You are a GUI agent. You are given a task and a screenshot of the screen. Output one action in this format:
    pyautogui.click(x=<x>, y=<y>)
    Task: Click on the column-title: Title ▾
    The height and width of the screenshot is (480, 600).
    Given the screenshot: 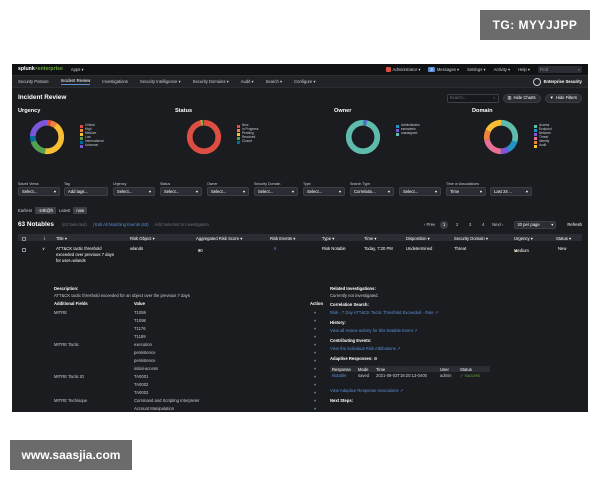 What is the action you would take?
    pyautogui.click(x=61, y=238)
    